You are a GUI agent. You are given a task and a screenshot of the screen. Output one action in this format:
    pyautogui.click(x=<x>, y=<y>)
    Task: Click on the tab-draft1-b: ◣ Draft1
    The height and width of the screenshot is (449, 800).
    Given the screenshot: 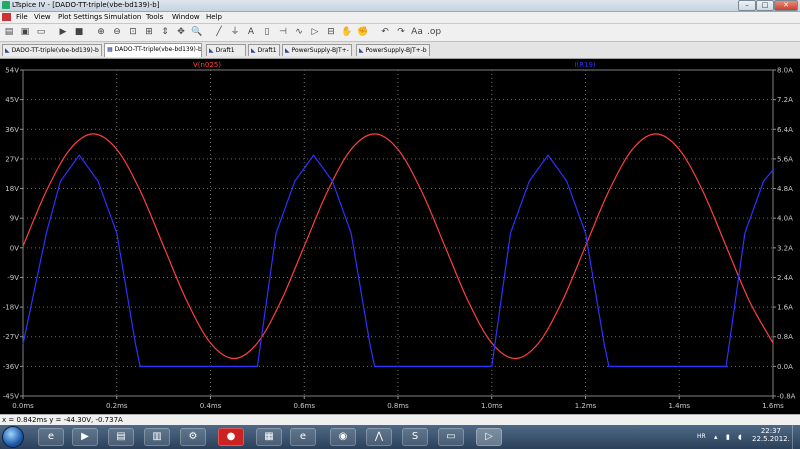 What is the action you would take?
    pyautogui.click(x=264, y=50)
    